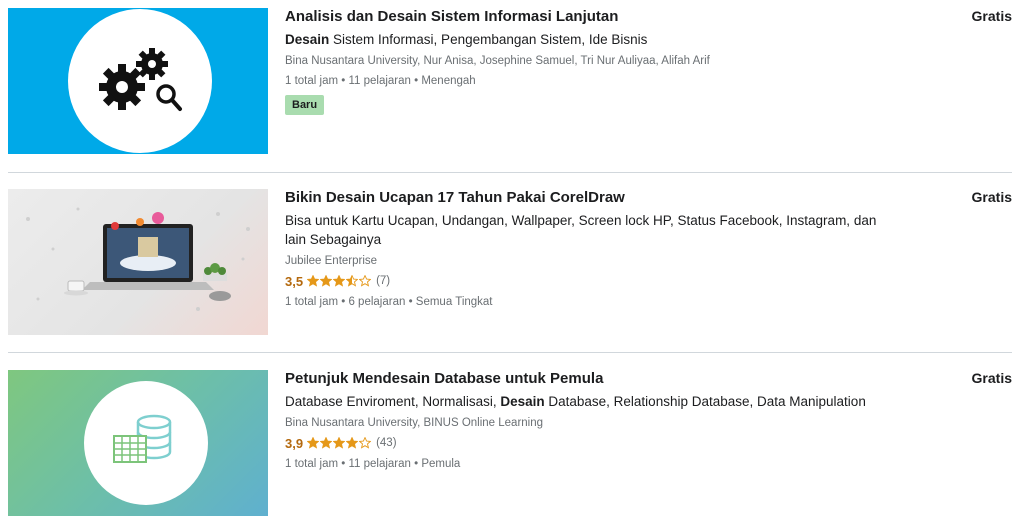 The height and width of the screenshot is (523, 1032). Describe the element at coordinates (294, 443) in the screenshot. I see `rating-number: 3,9` at that location.